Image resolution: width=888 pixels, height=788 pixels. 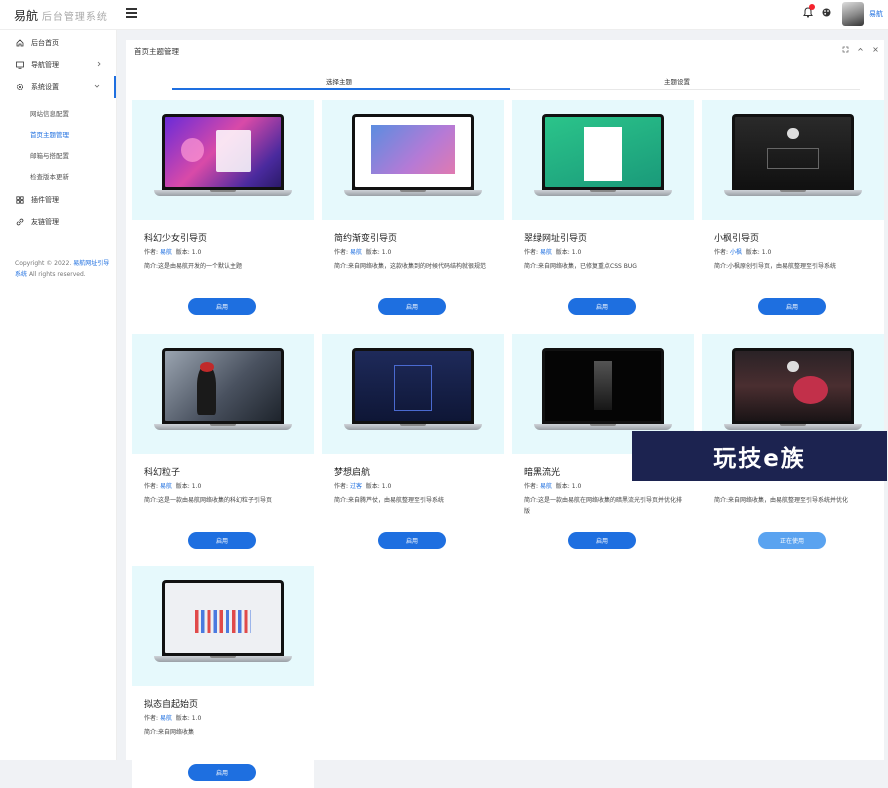 What do you see at coordinates (860, 49) in the screenshot?
I see `collapse-icon` at bounding box center [860, 49].